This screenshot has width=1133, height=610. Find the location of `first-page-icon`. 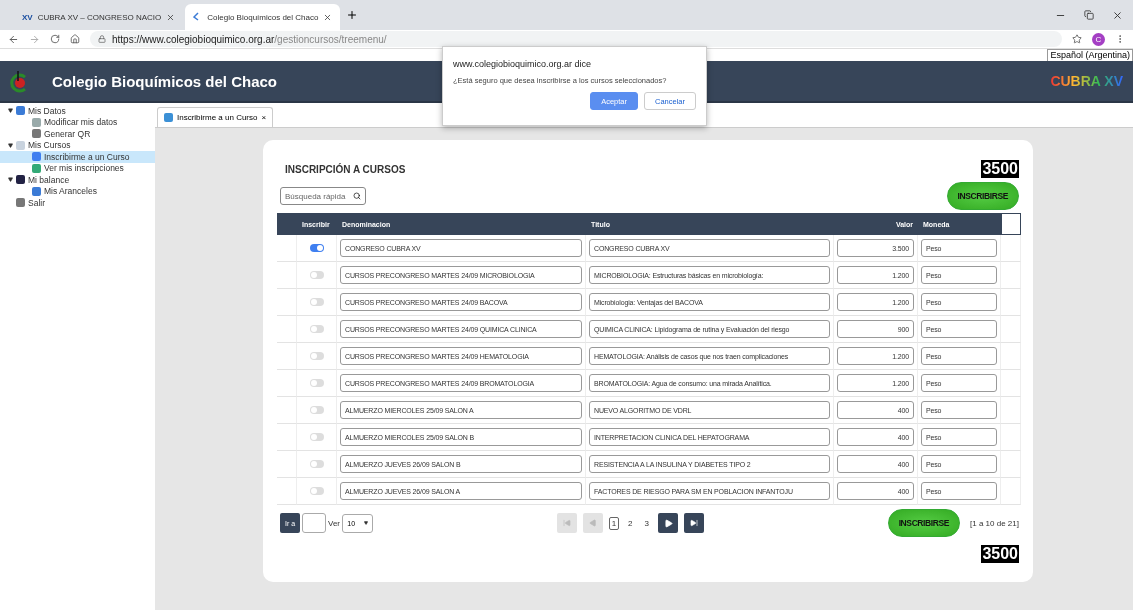

first-page-icon is located at coordinates (566, 523).